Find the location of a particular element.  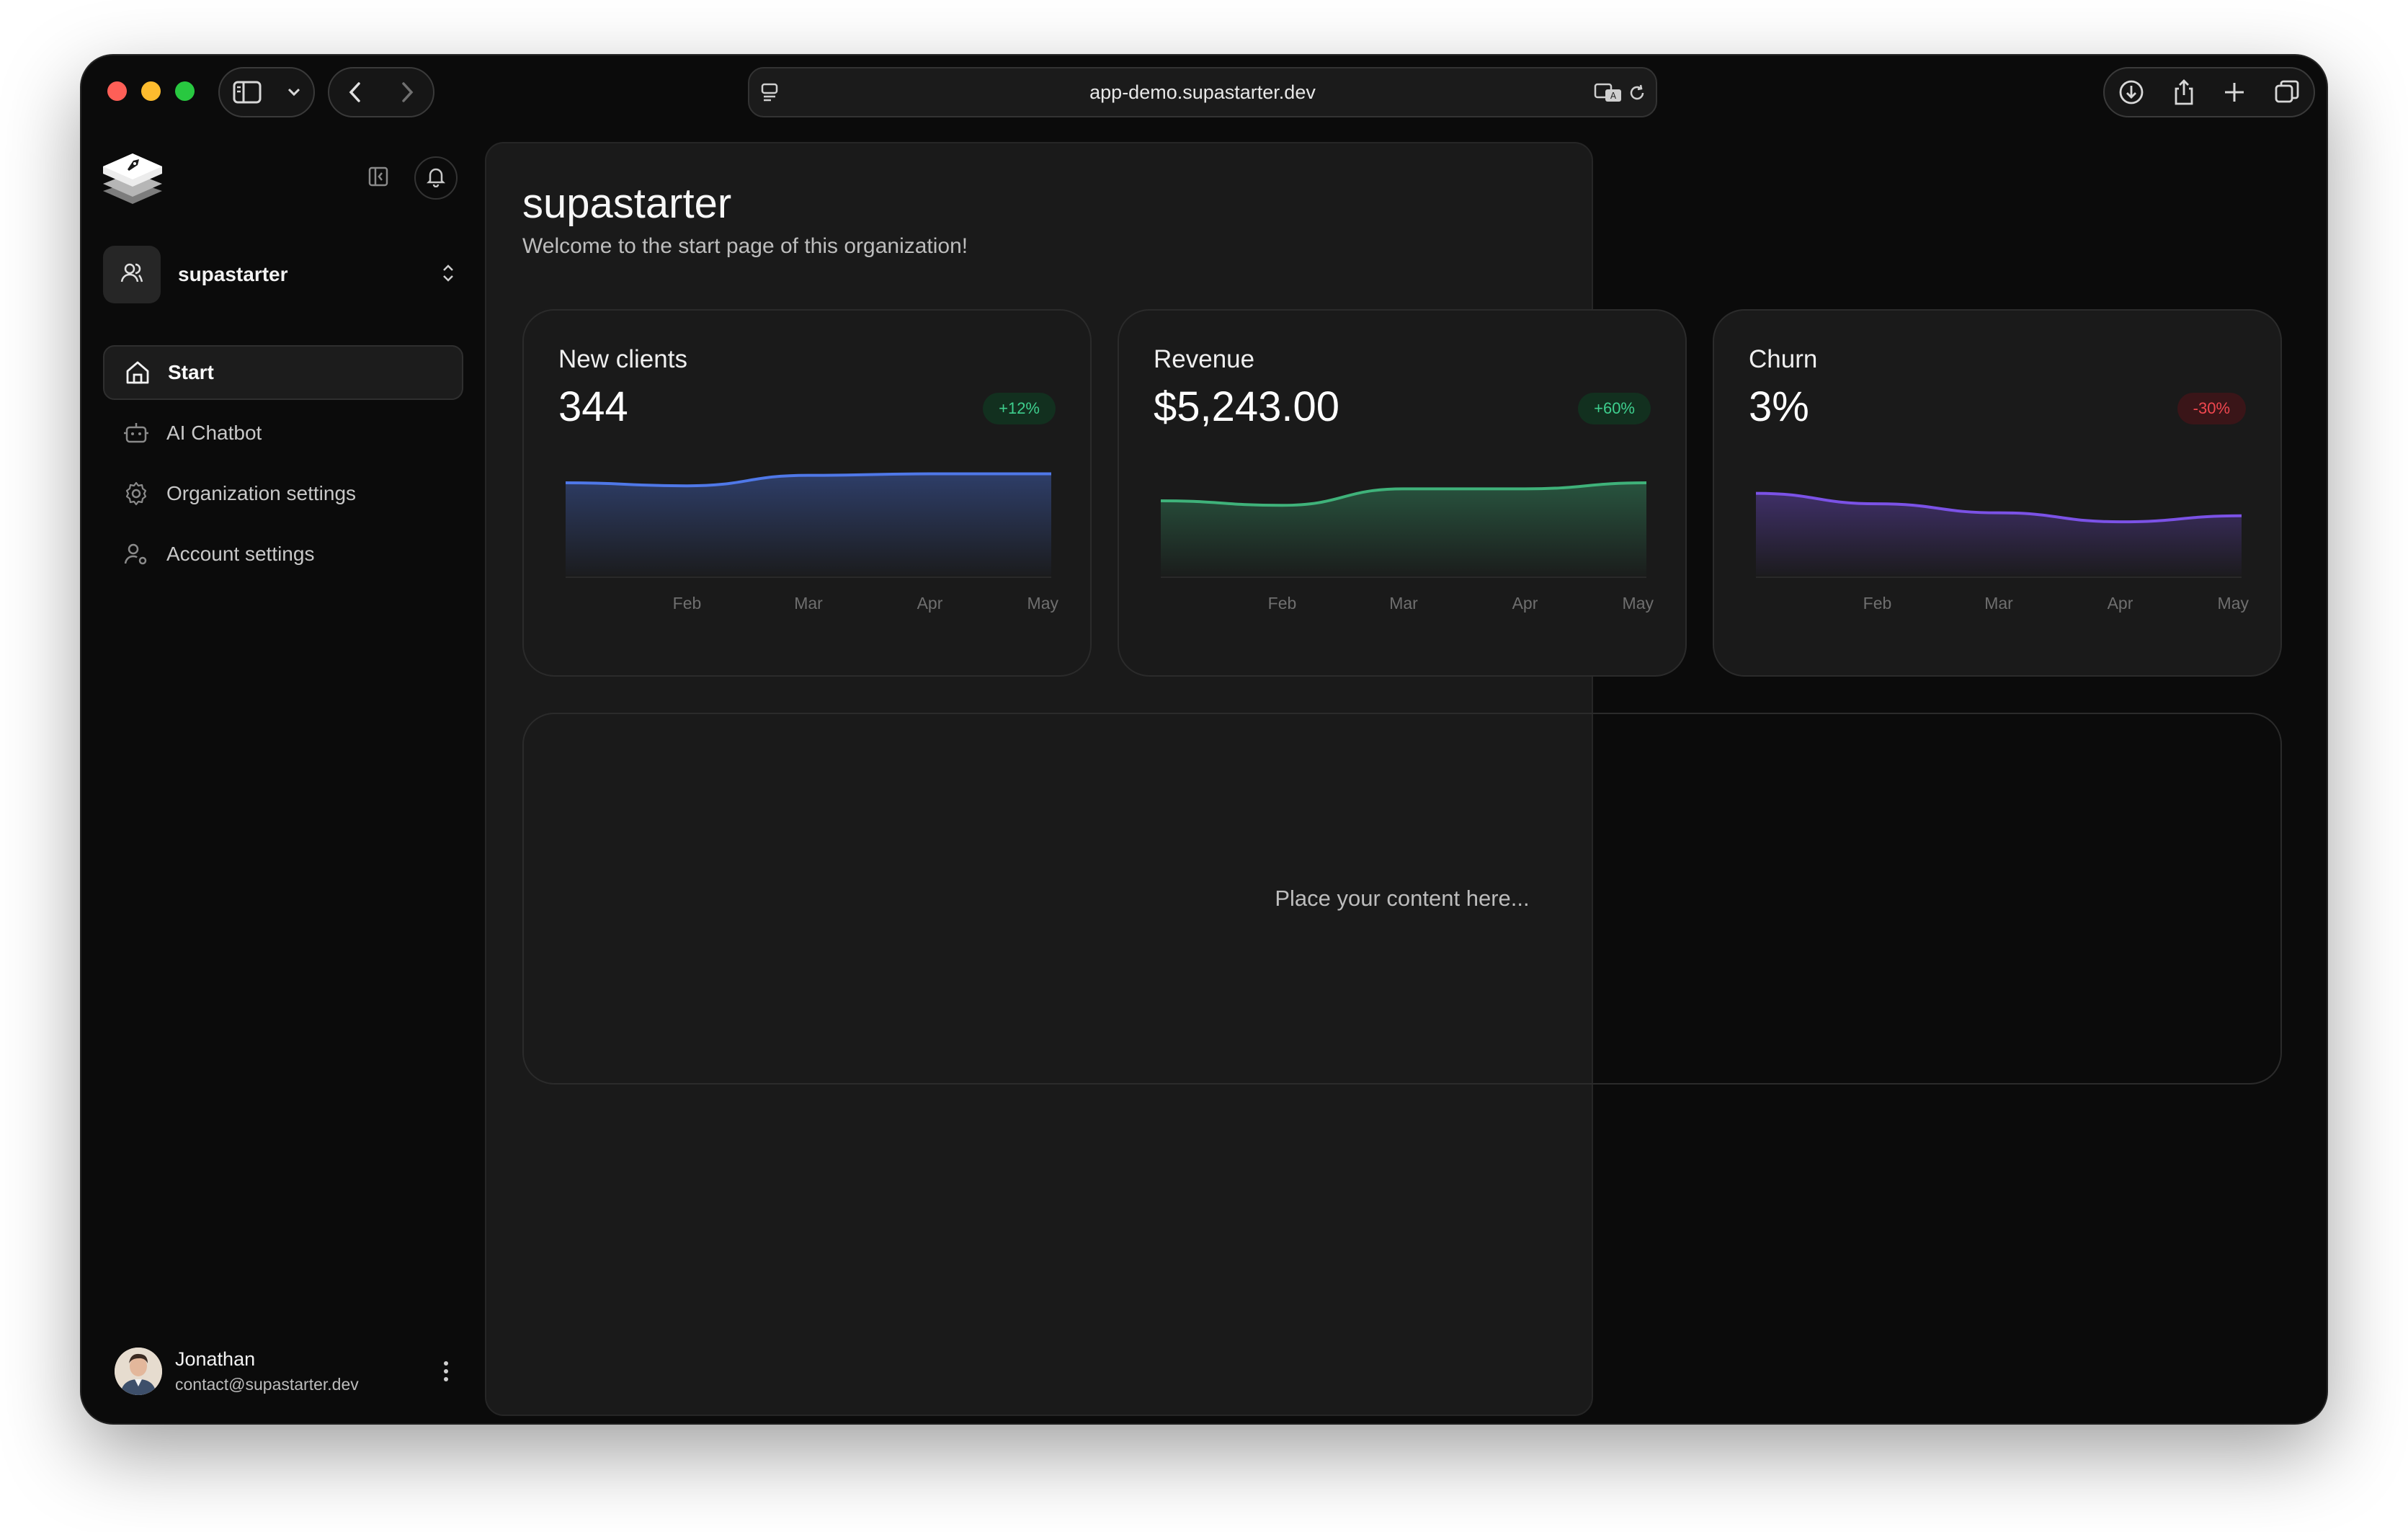

organization-switcher: supastarter is located at coordinates (283, 274).